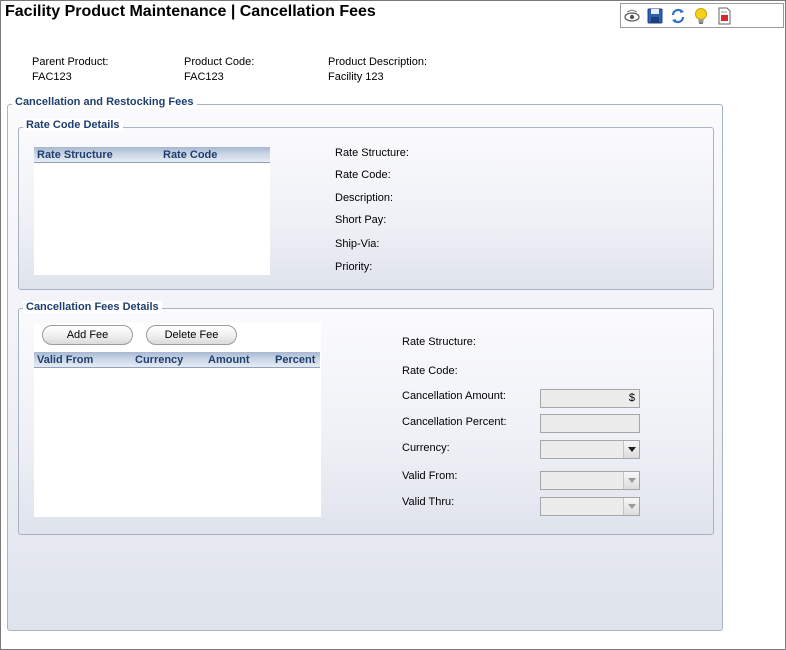 The width and height of the screenshot is (786, 650). I want to click on currency-select, so click(590, 449).